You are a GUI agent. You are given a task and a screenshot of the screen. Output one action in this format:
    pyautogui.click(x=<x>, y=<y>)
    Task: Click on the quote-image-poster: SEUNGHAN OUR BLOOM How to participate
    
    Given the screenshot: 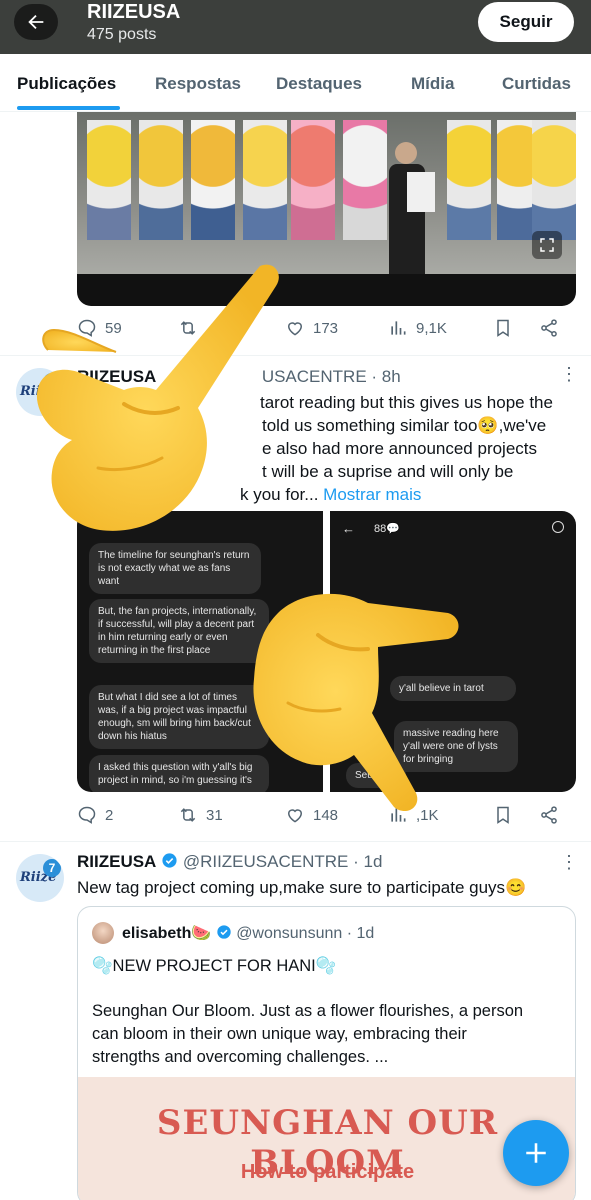 What is the action you would take?
    pyautogui.click(x=326, y=1138)
    